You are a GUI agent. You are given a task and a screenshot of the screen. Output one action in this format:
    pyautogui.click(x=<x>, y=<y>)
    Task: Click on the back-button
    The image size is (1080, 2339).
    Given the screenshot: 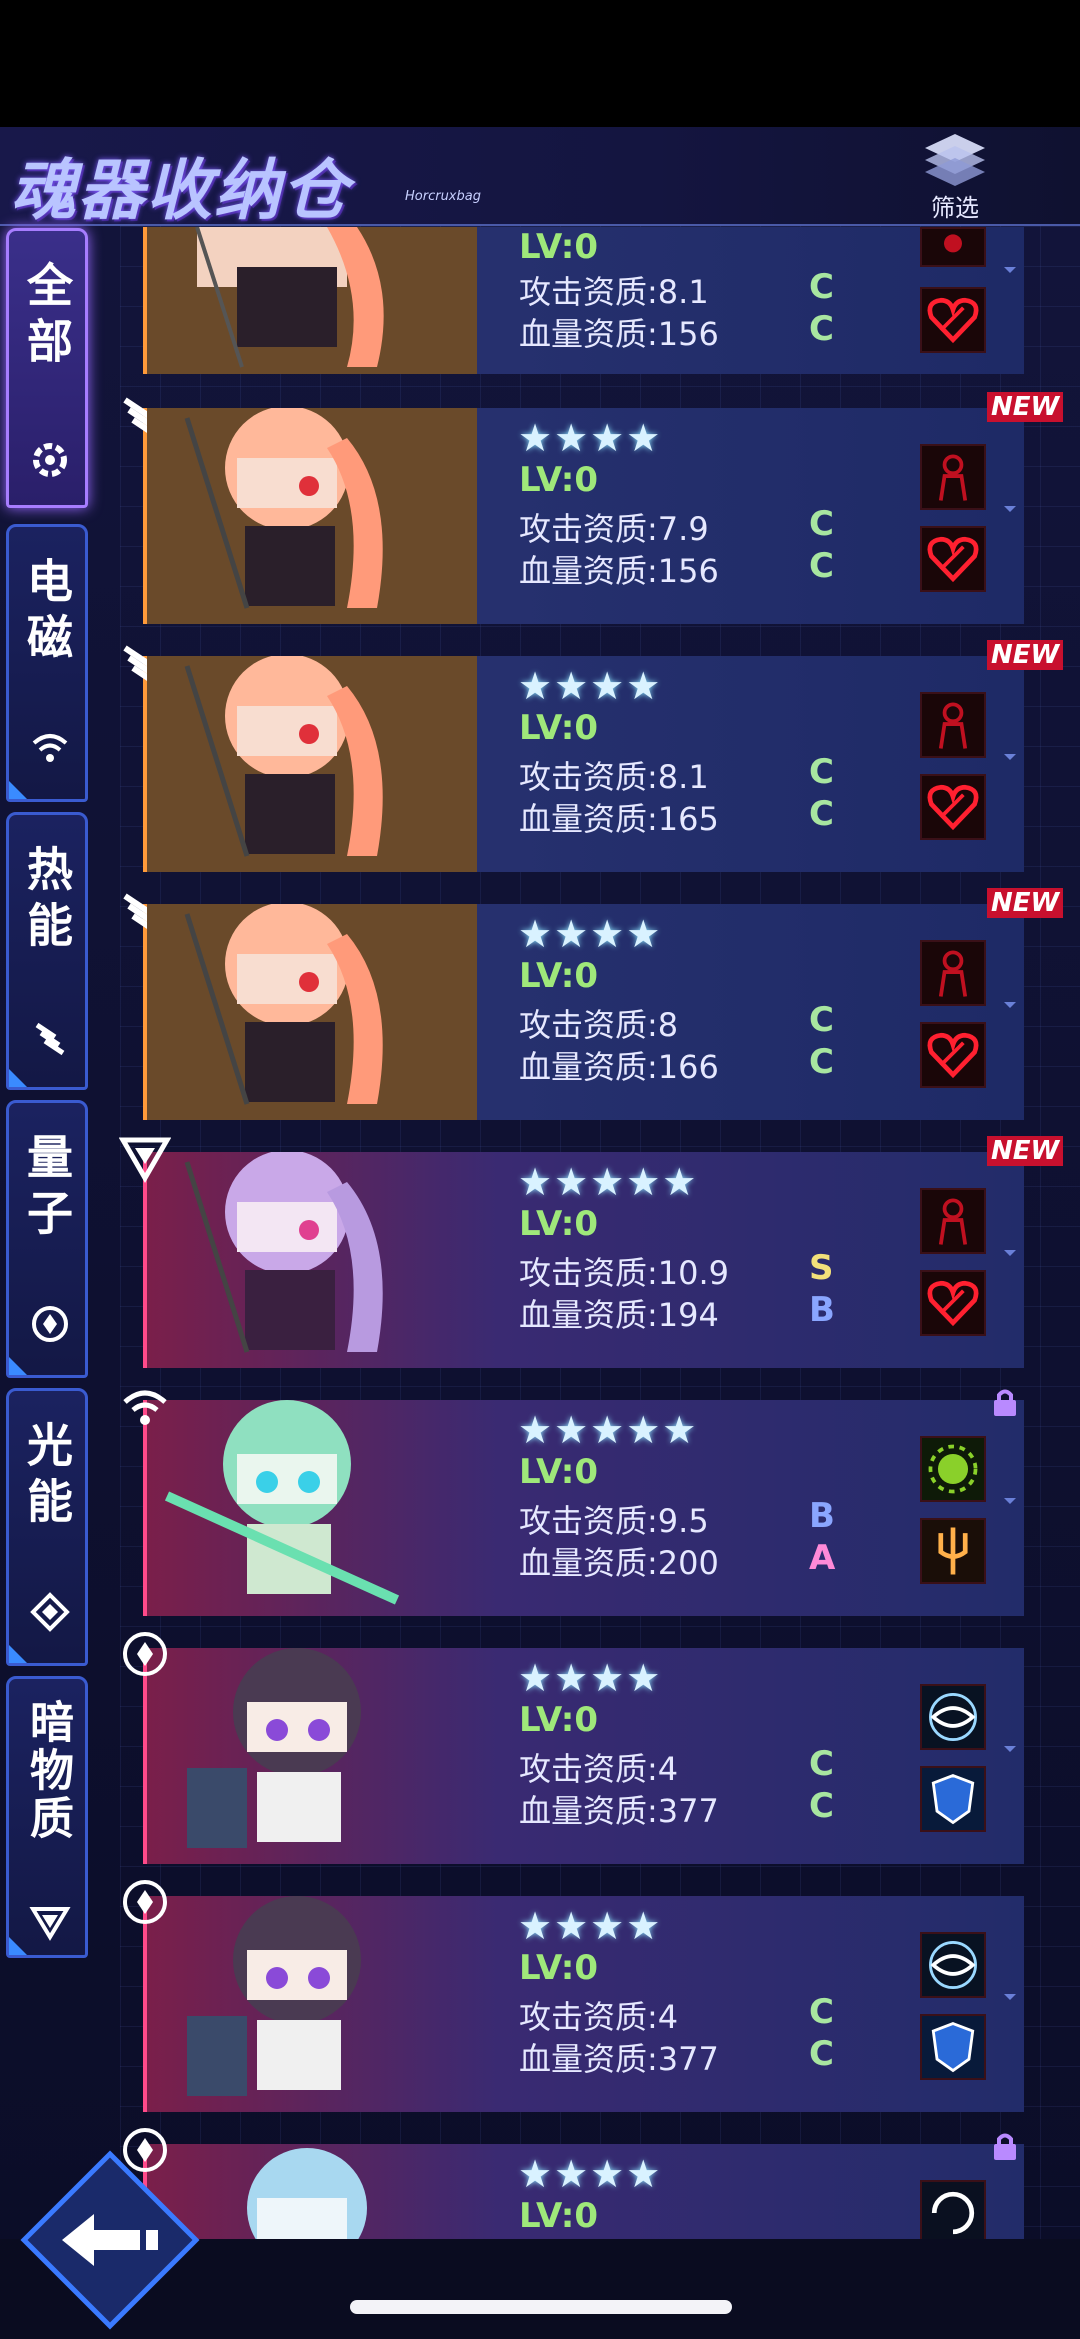 What is the action you would take?
    pyautogui.click(x=110, y=2240)
    